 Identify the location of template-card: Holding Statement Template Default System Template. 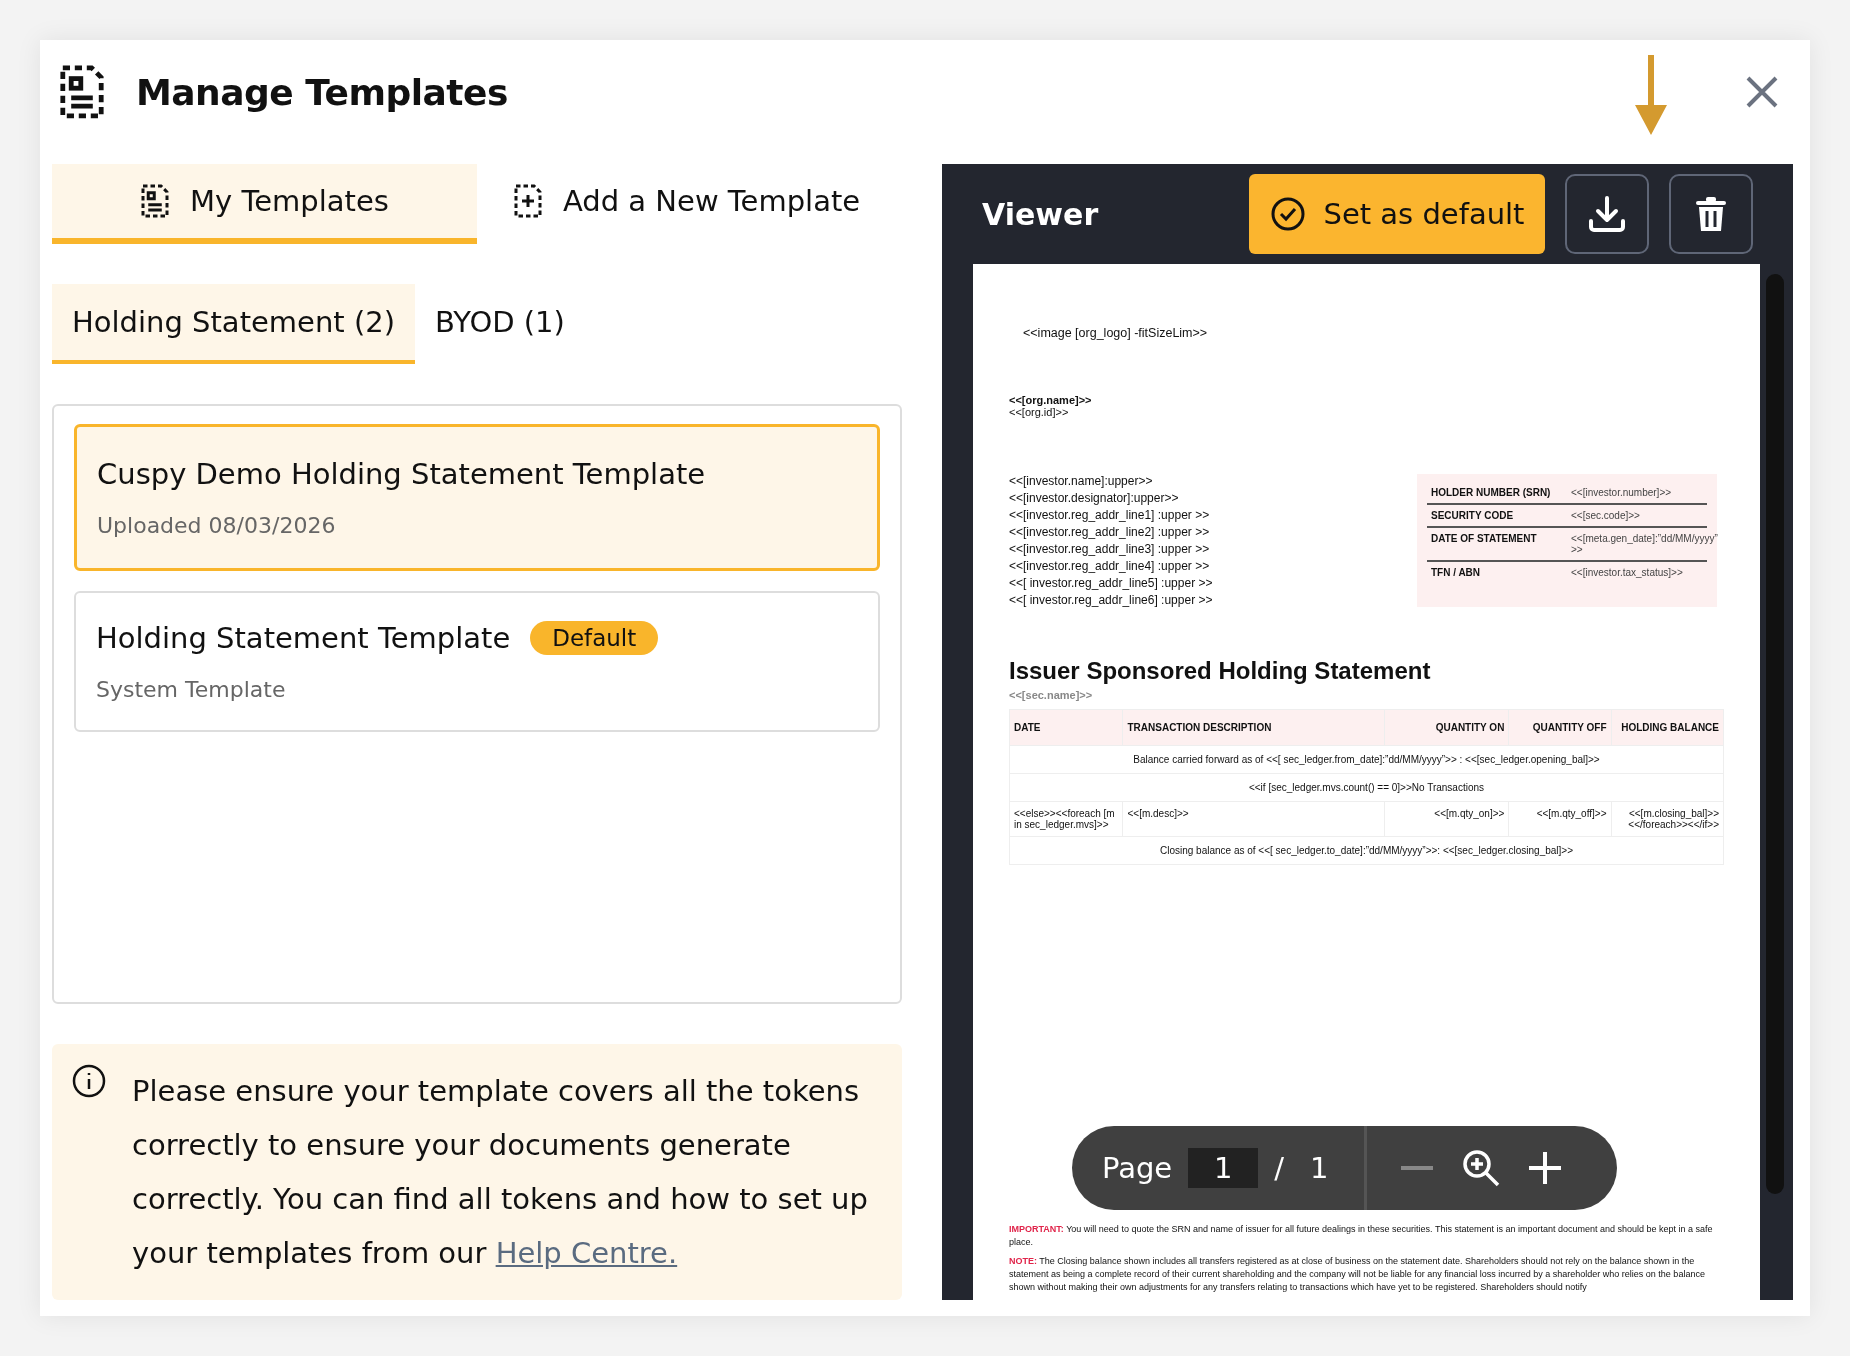
(477, 661).